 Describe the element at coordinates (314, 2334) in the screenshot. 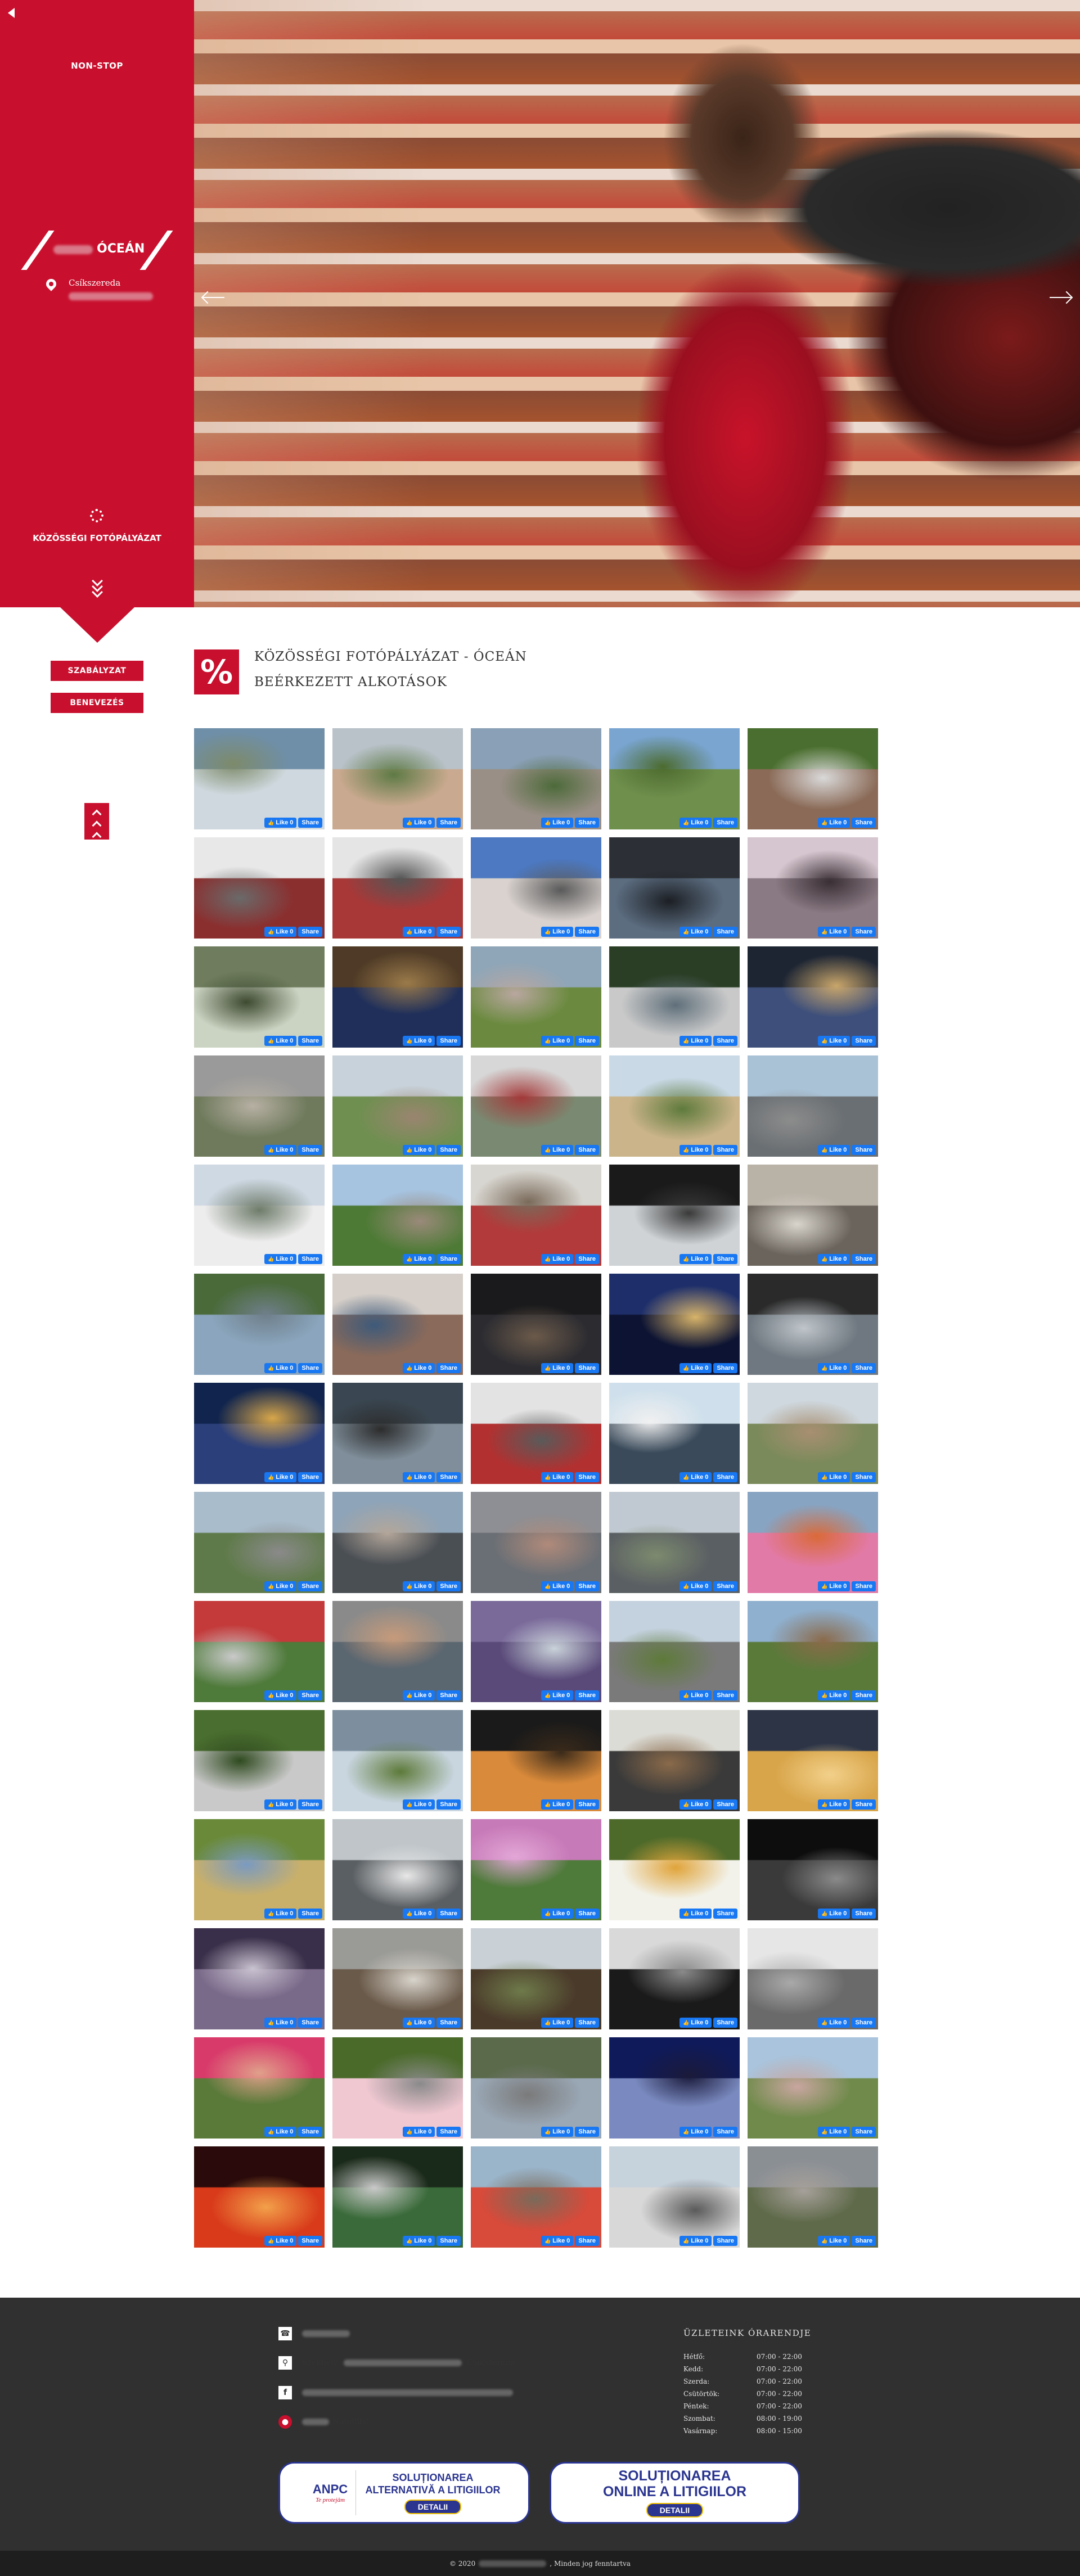

I see `contact-phone: ☎` at that location.